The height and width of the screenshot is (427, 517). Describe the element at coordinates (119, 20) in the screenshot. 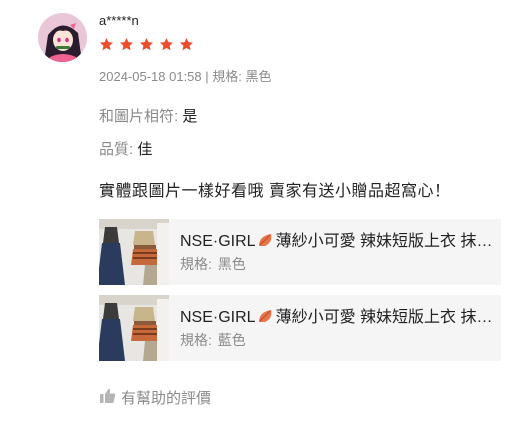

I see `reviewer-username: a*****n` at that location.